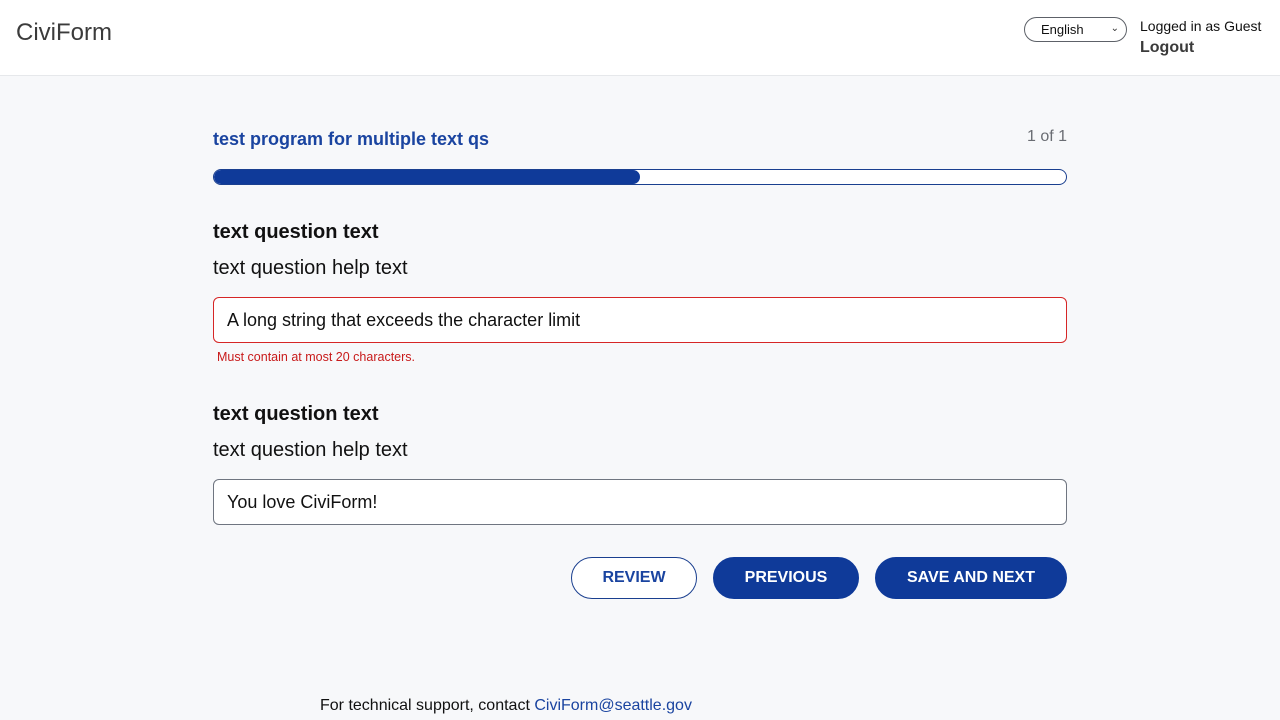 This screenshot has width=1280, height=720. Describe the element at coordinates (634, 578) in the screenshot. I see `review-button: REVIEW` at that location.